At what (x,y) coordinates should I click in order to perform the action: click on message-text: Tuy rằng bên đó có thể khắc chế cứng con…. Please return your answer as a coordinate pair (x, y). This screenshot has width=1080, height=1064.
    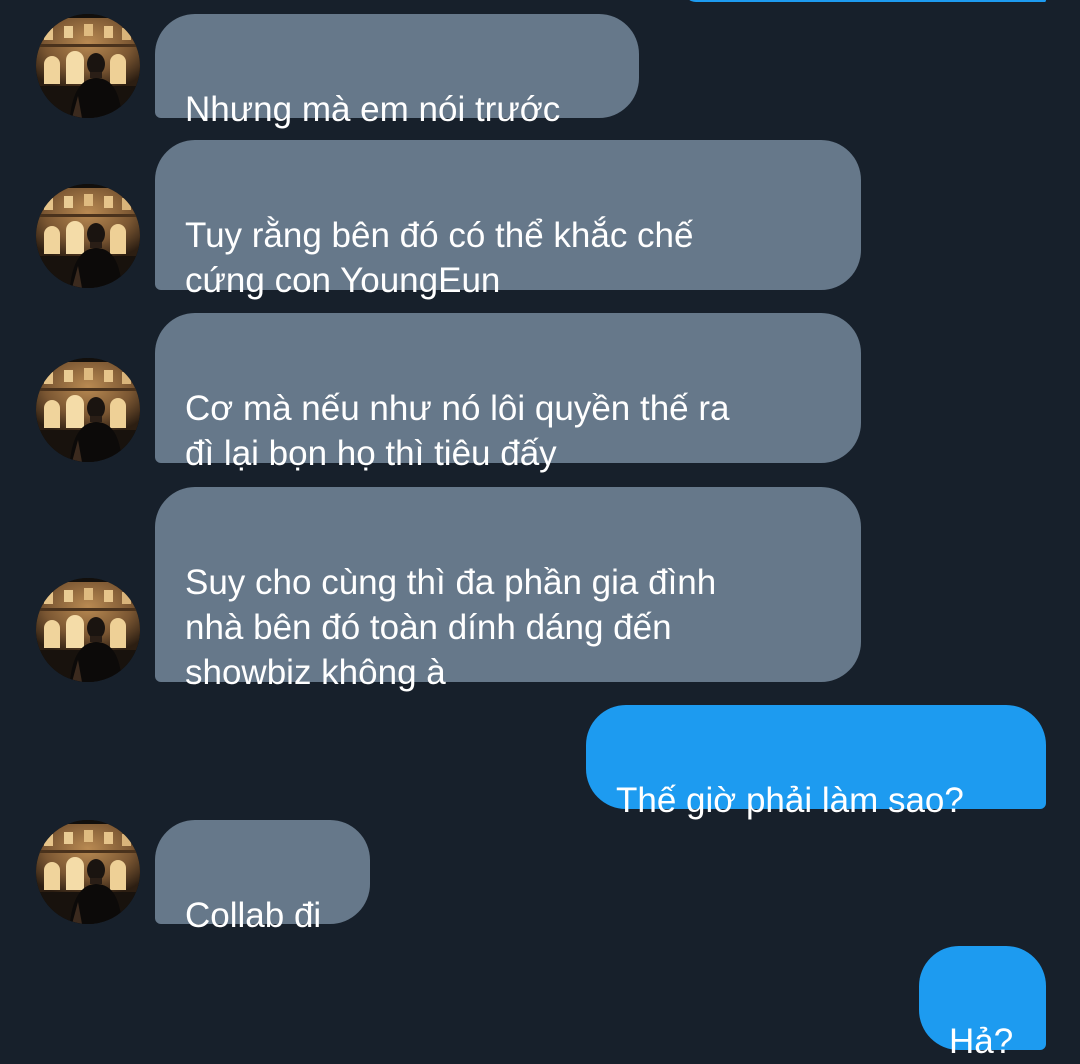
    Looking at the image, I should click on (439, 258).